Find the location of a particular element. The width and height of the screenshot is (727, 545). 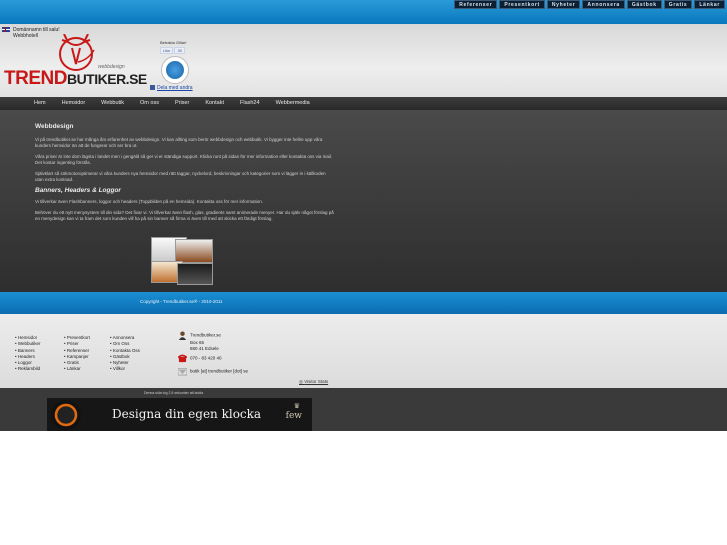

phone-icon is located at coordinates (182, 358).